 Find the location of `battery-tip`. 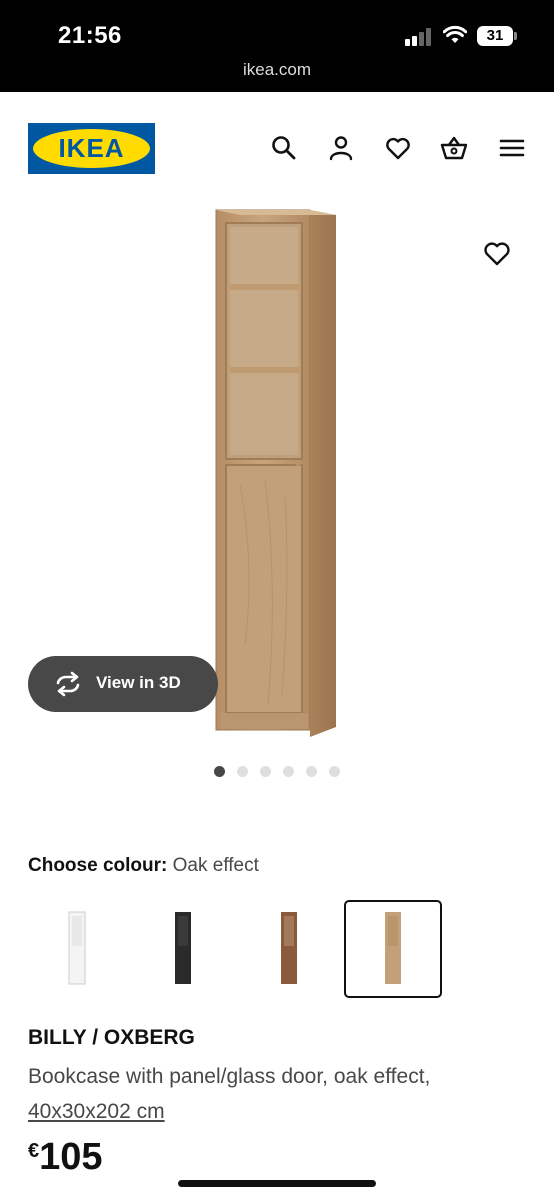

battery-tip is located at coordinates (515, 36).